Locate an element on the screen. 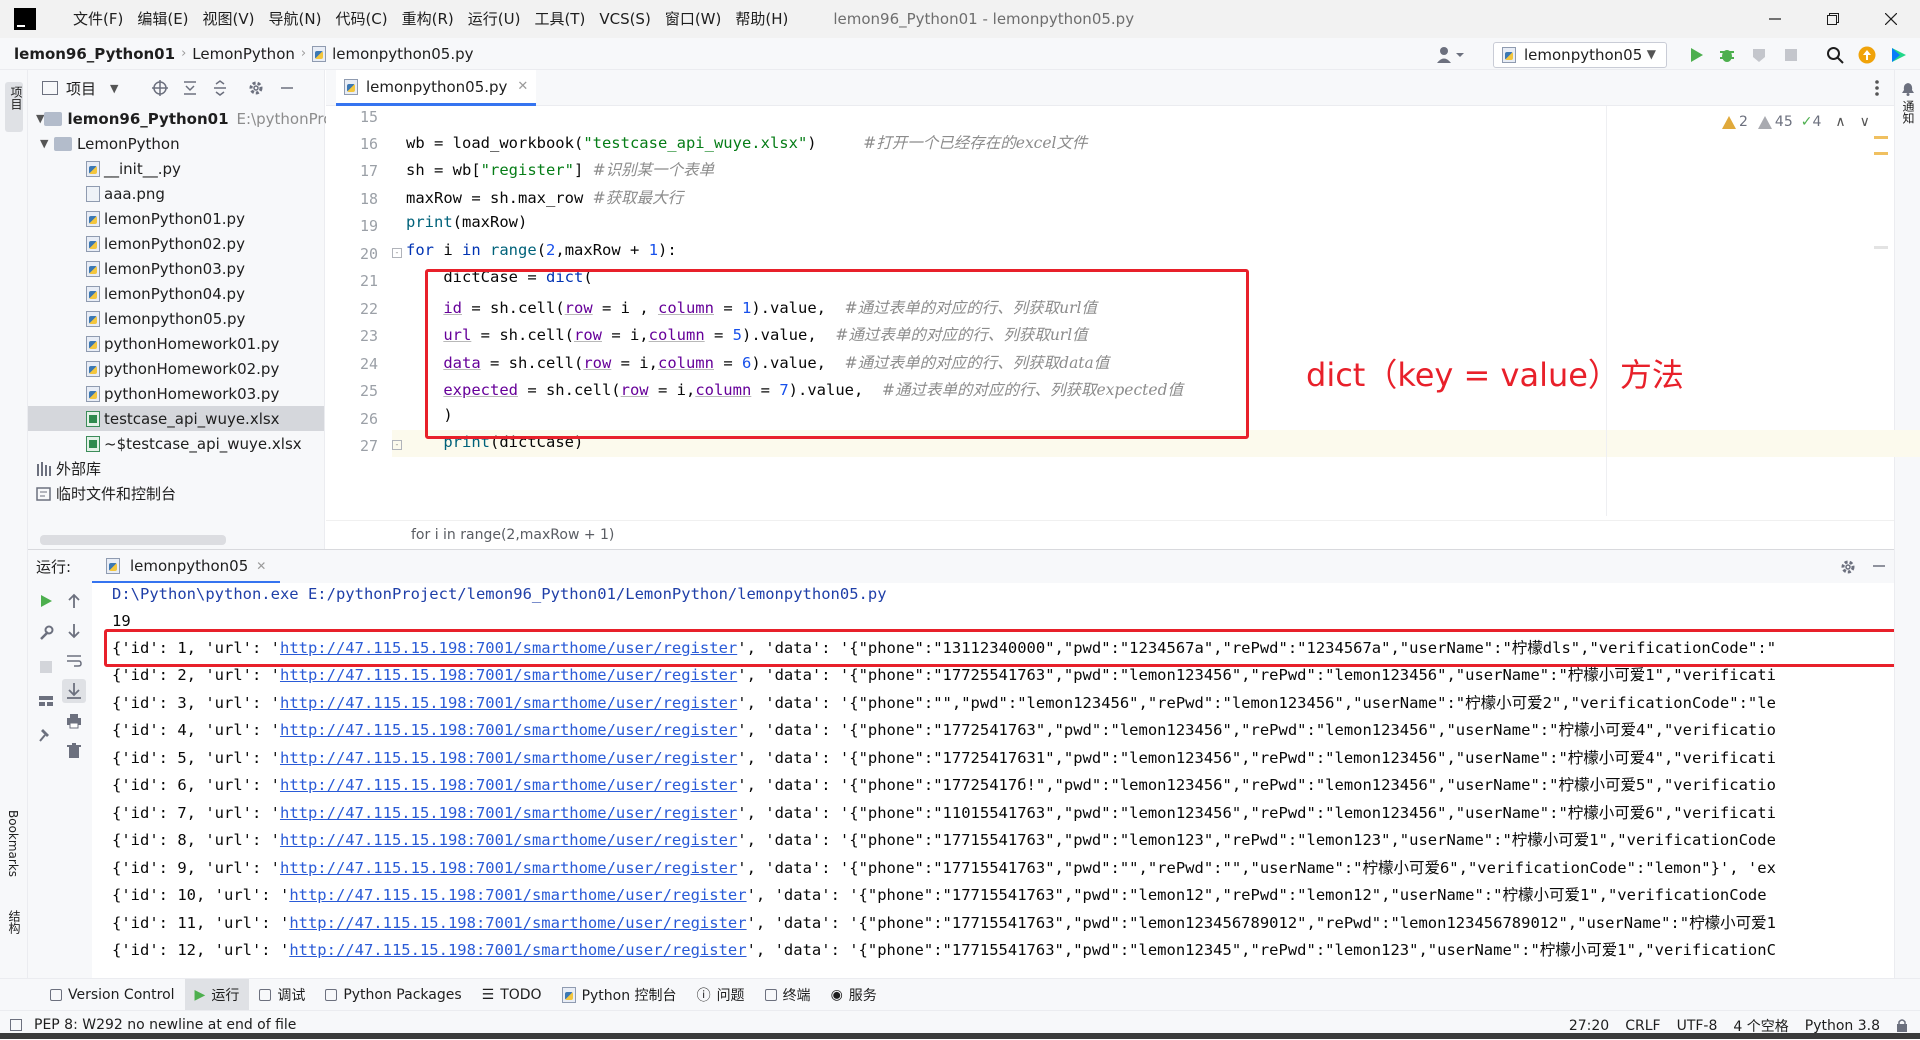  tree-file: lemonPython01.py is located at coordinates (176, 218).